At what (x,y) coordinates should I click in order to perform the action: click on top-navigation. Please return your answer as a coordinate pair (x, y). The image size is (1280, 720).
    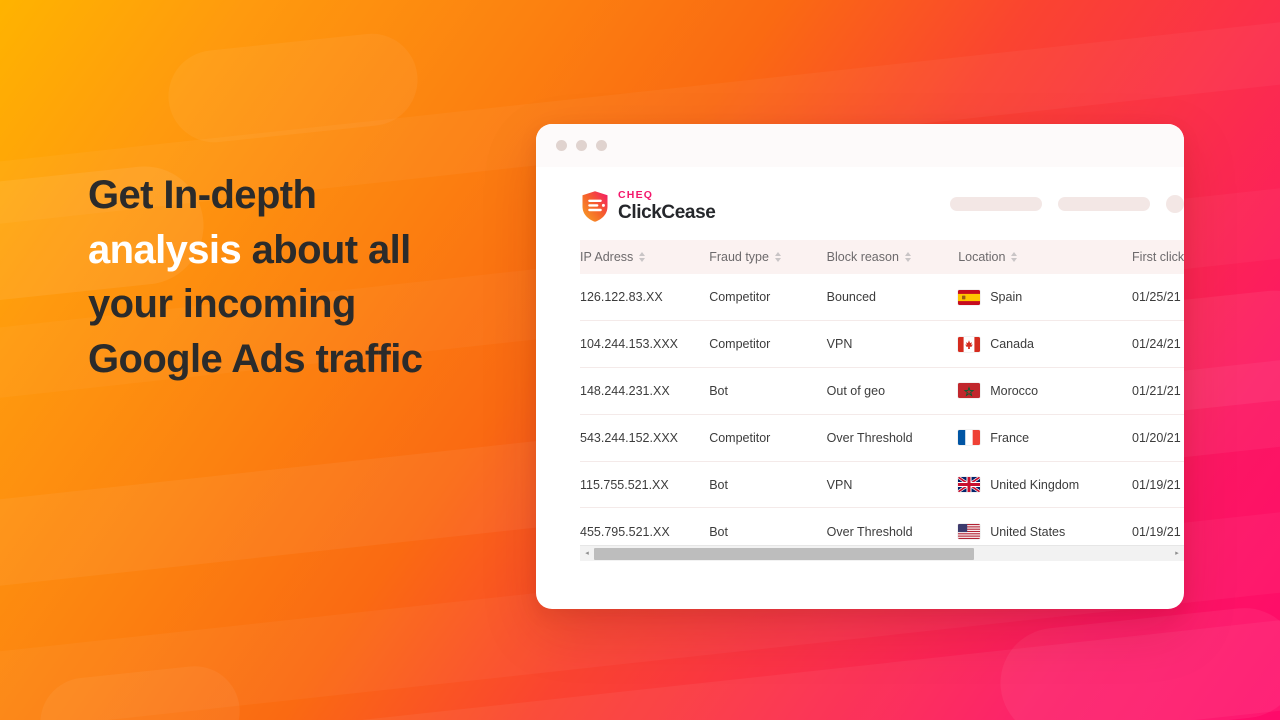
    Looking at the image, I should click on (1067, 204).